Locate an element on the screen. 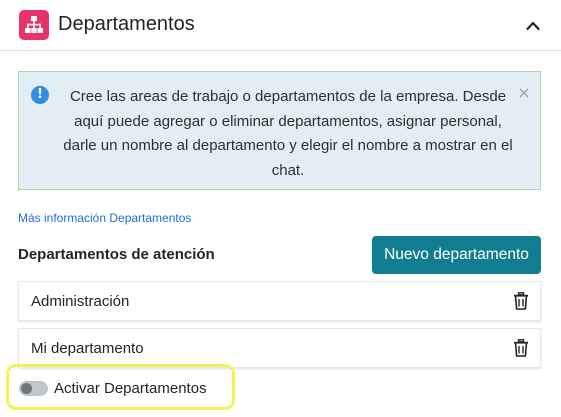 The height and width of the screenshot is (417, 561). department-row: Mi departamento is located at coordinates (279, 348).